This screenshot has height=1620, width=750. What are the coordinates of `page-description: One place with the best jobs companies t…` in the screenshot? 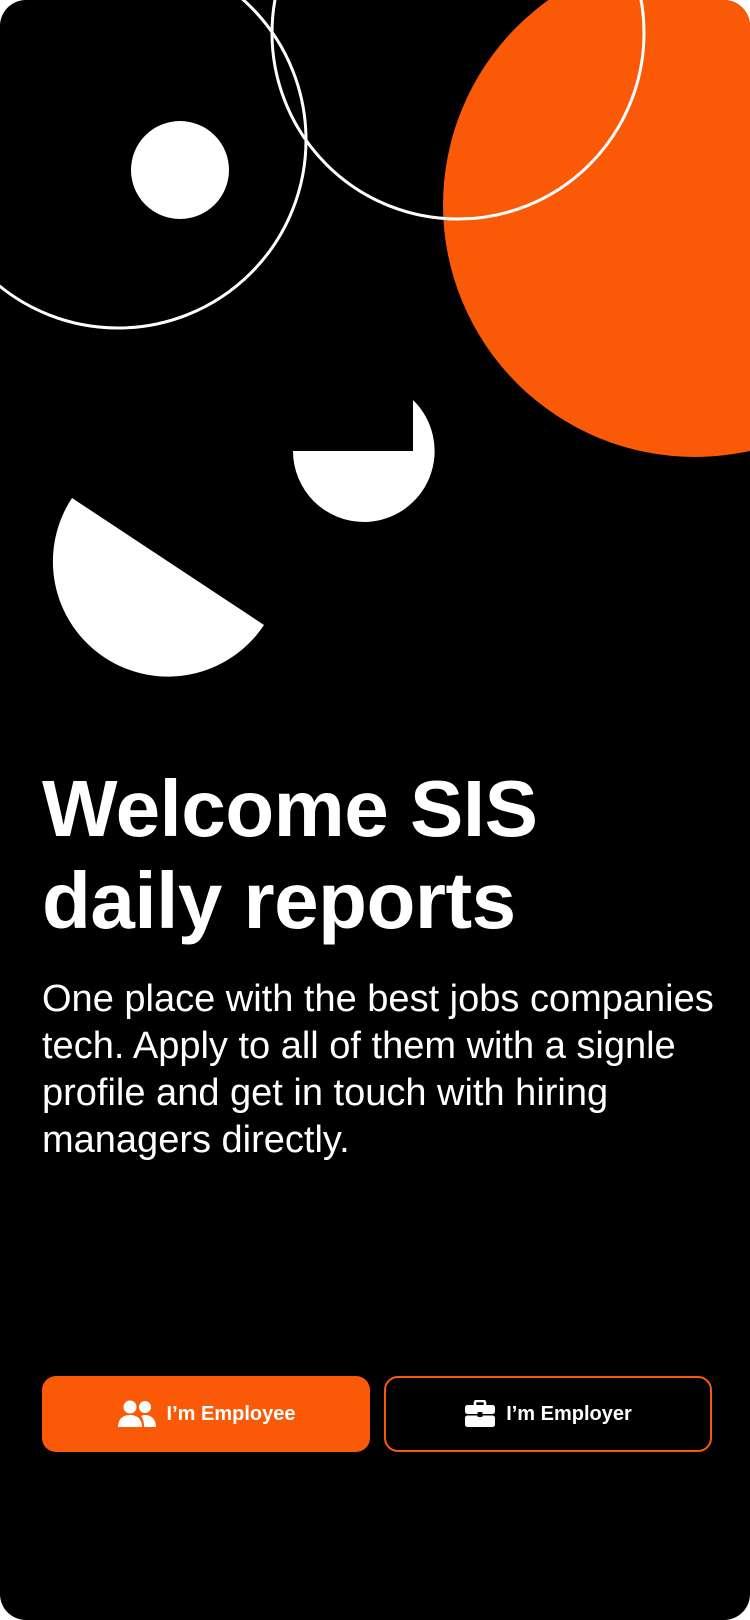 It's located at (378, 1069).